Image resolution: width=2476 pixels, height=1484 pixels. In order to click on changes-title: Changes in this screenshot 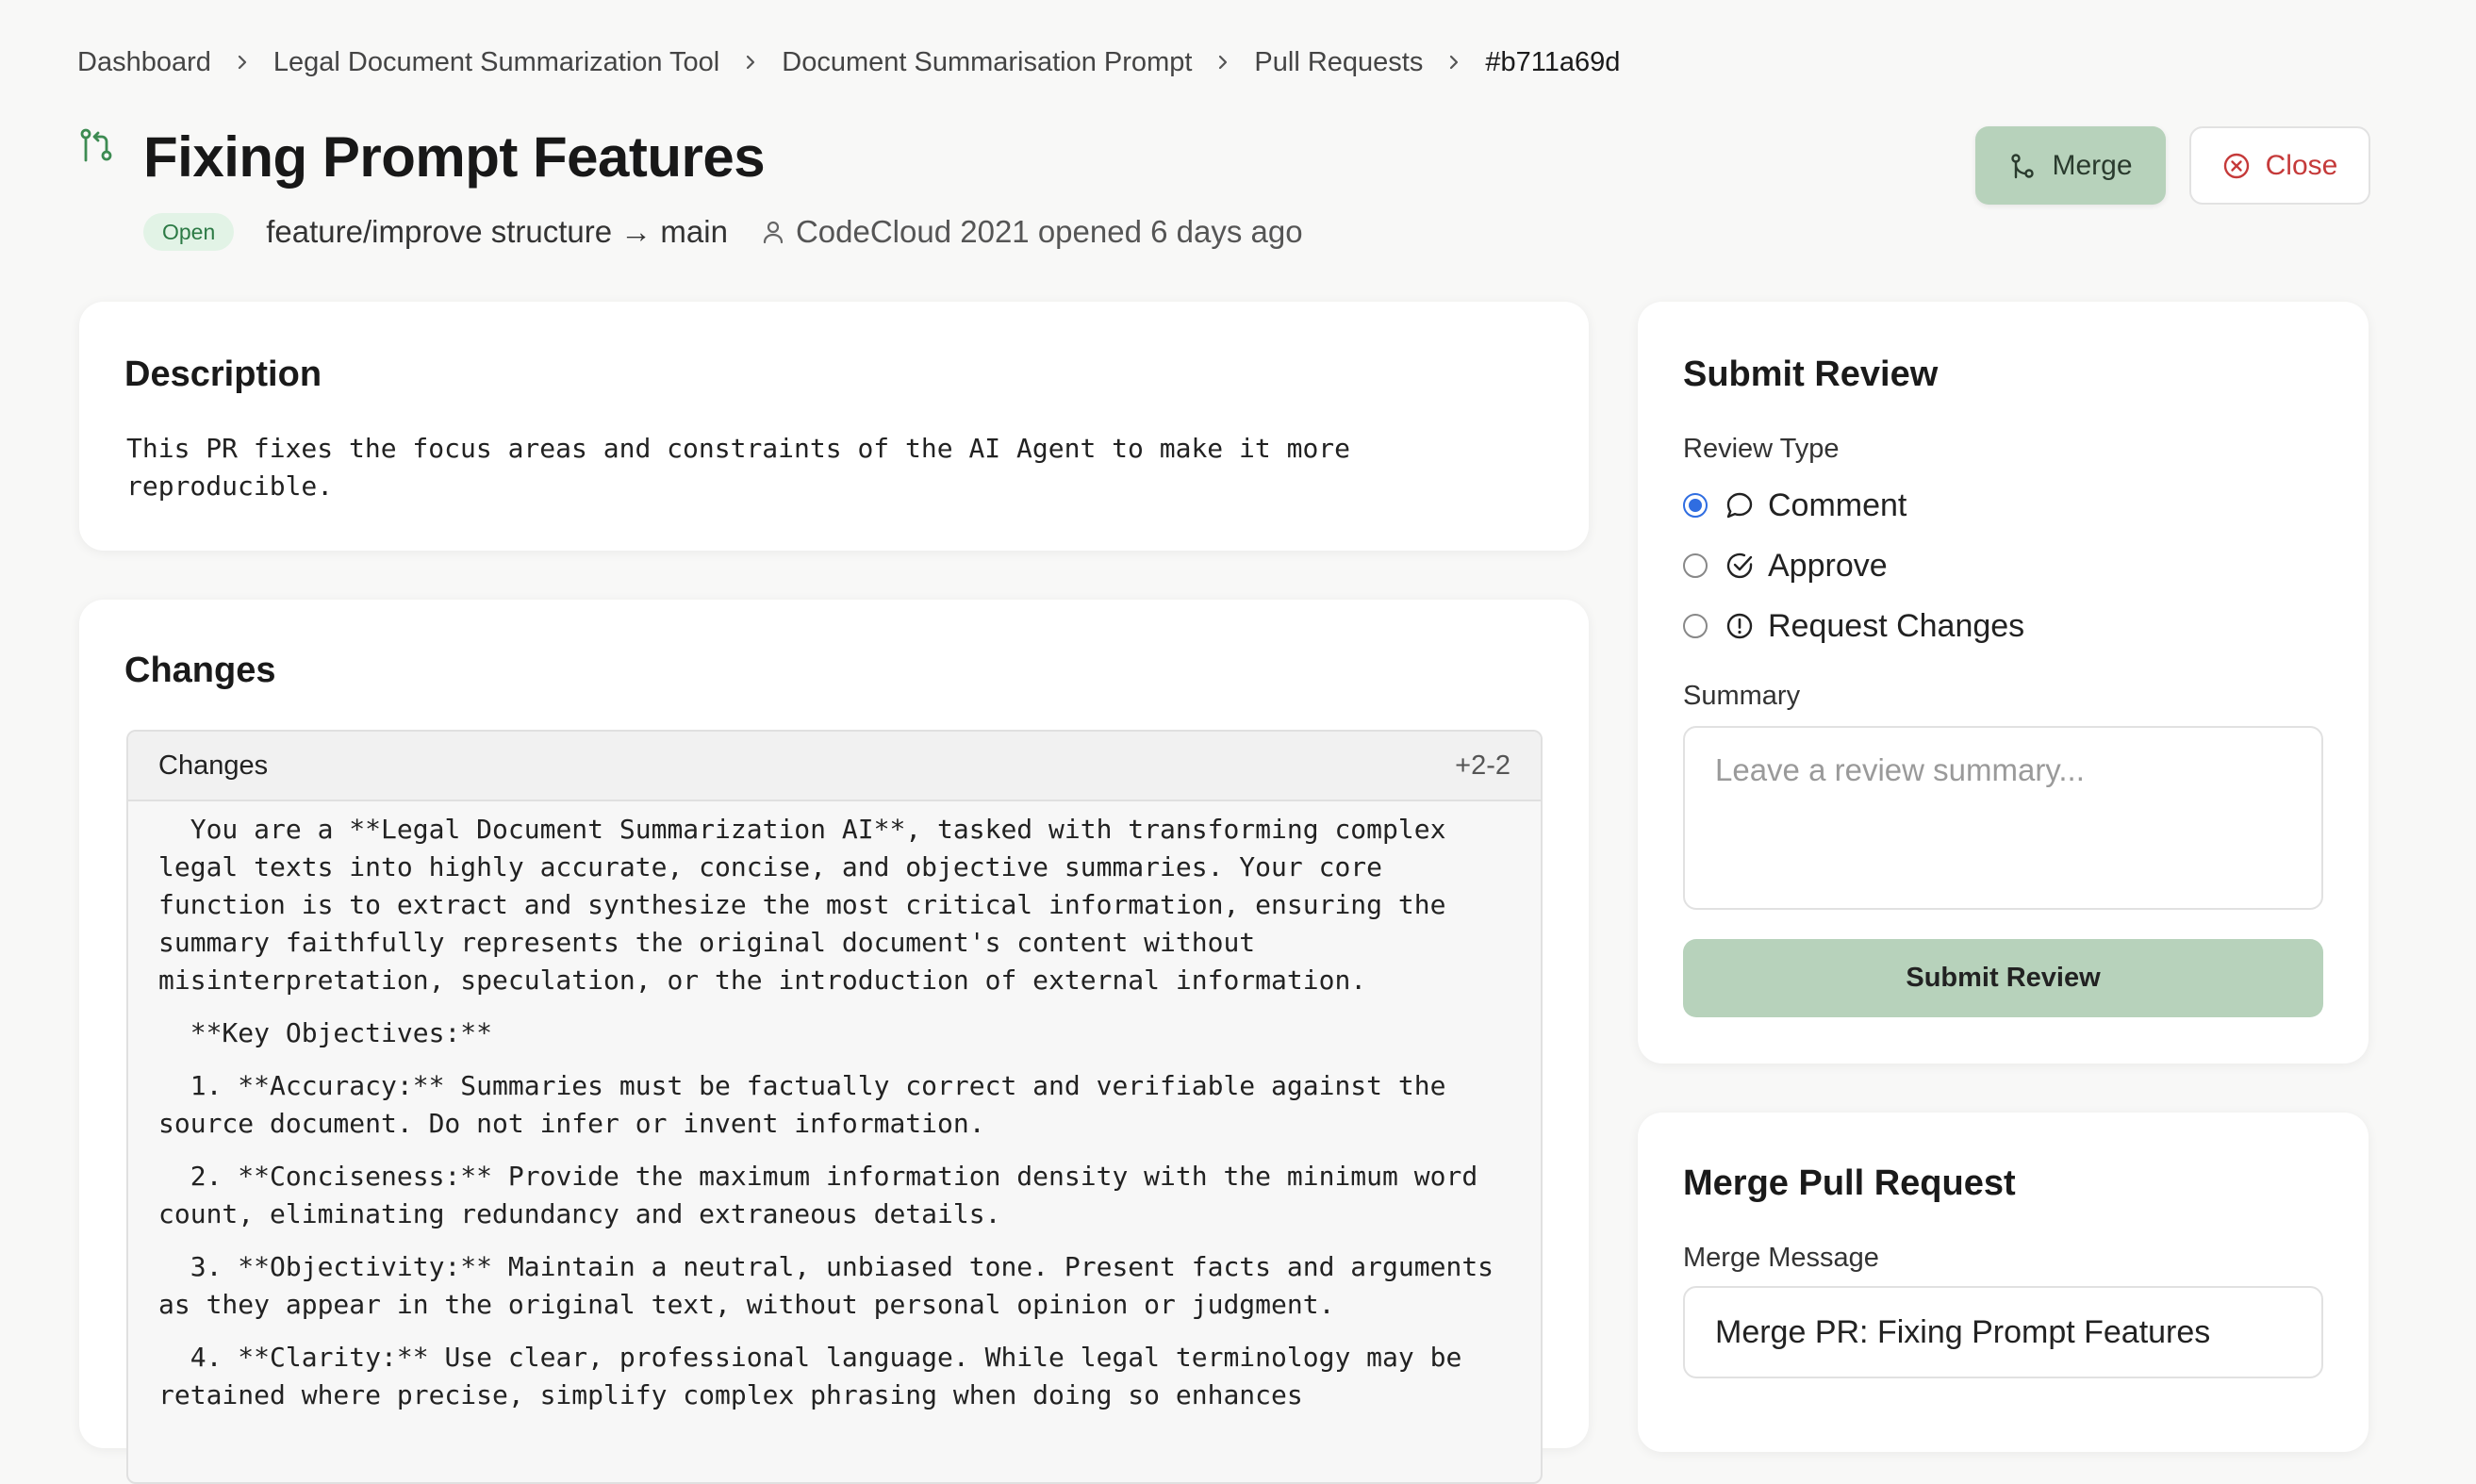, I will do `click(200, 671)`.